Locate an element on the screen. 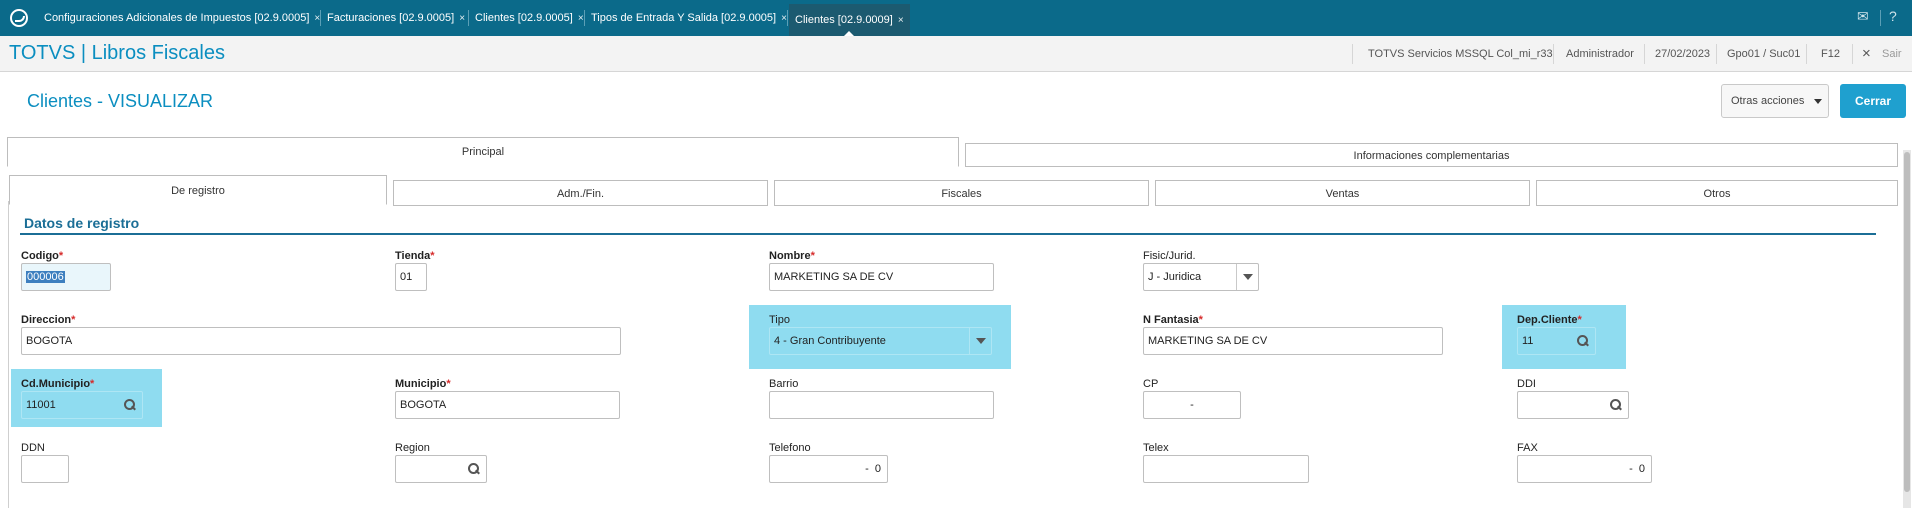  tab-label: Clientes [02.9.0005] is located at coordinates (524, 18).